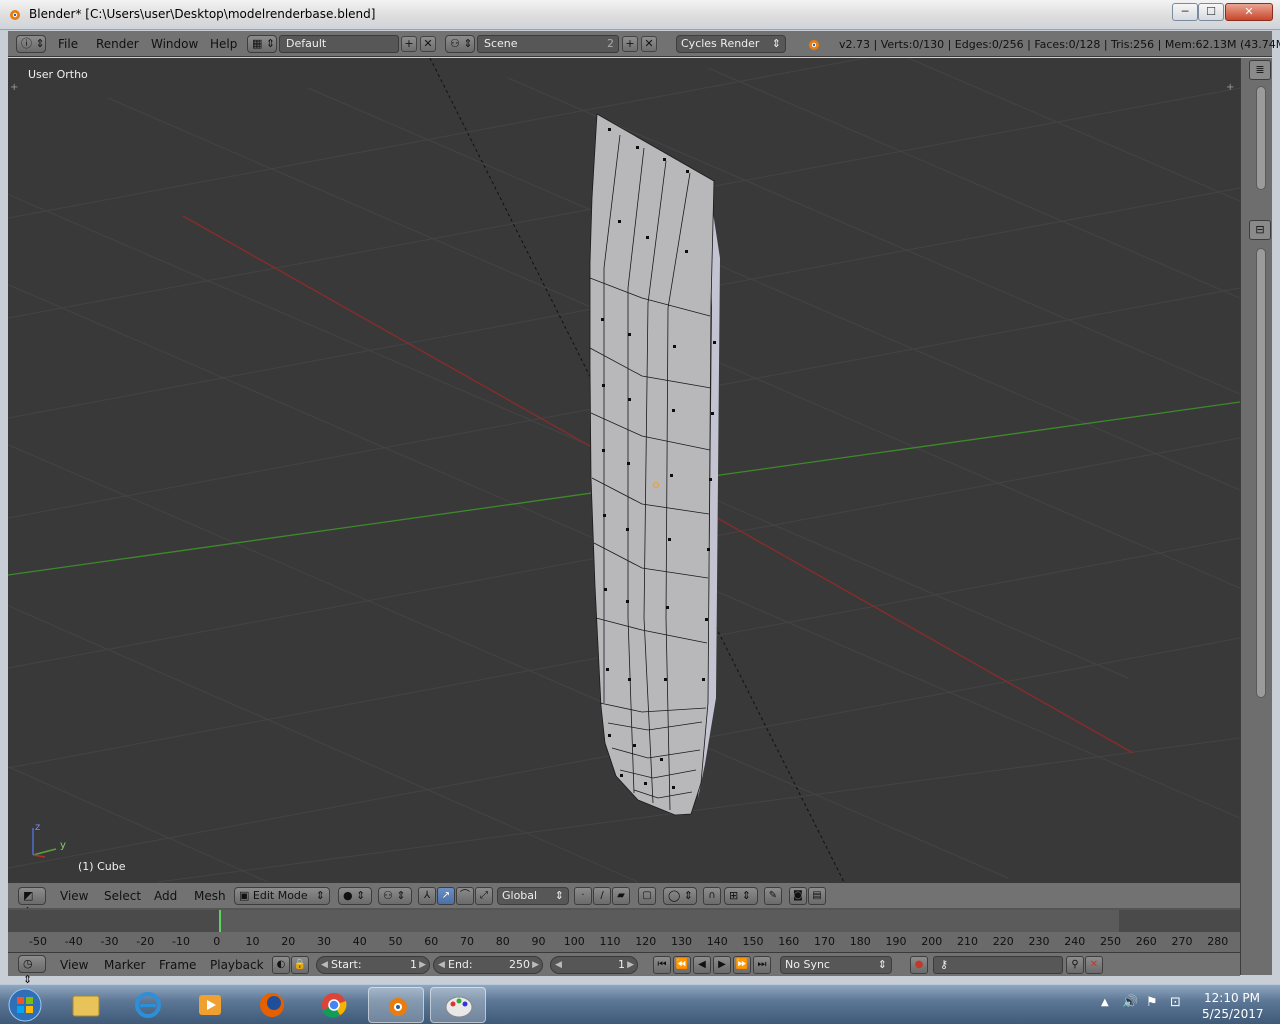 Image resolution: width=1280 pixels, height=1024 pixels. I want to click on jump-to-start-button: ⏮, so click(662, 965).